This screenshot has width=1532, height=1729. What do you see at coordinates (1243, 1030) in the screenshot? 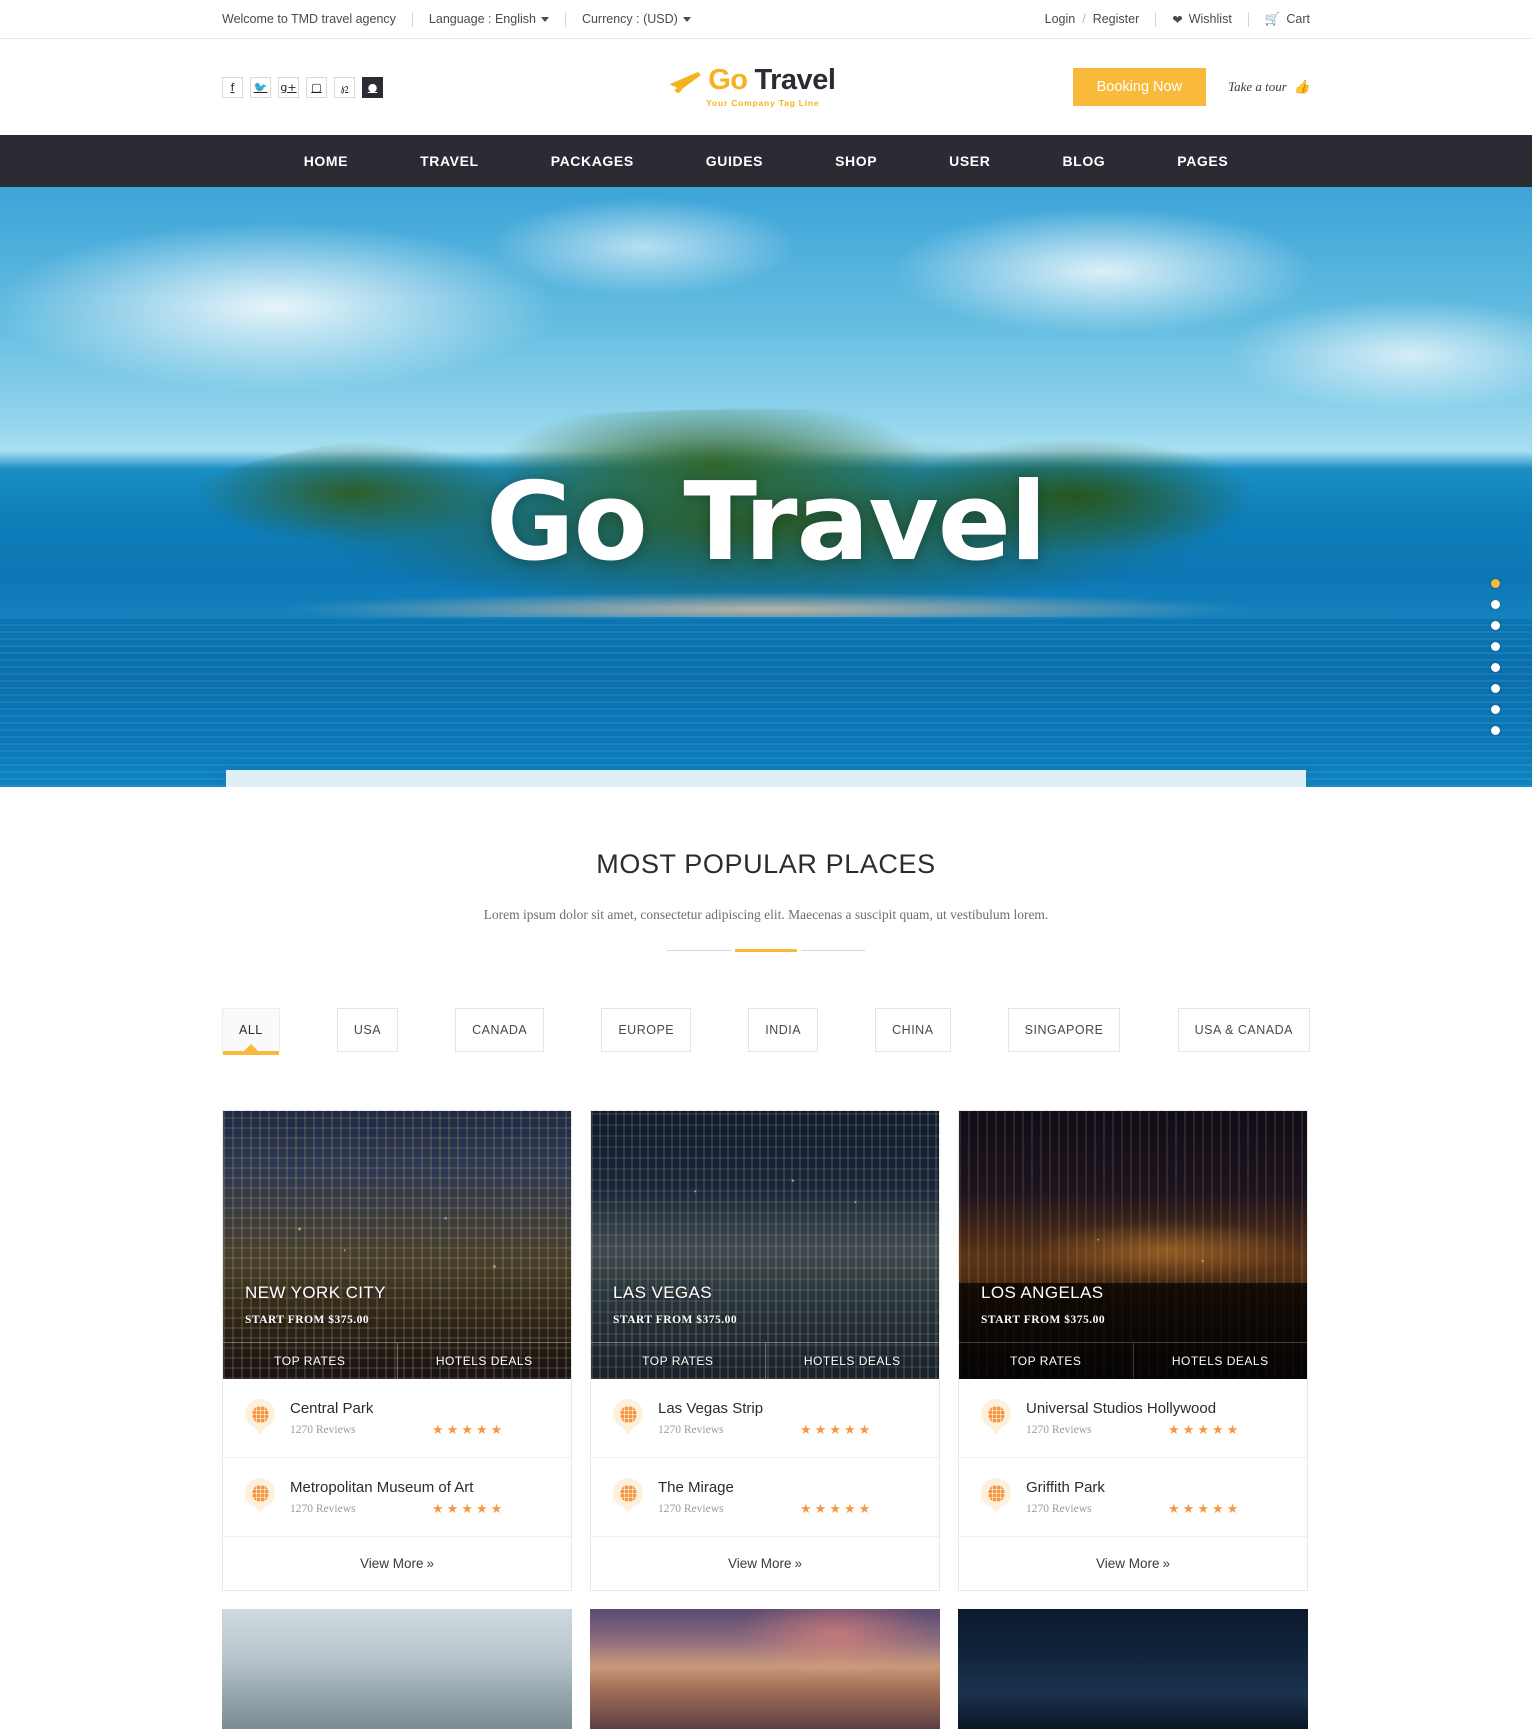
I see `filter-tab-usa-canada: USA & CANADA` at bounding box center [1243, 1030].